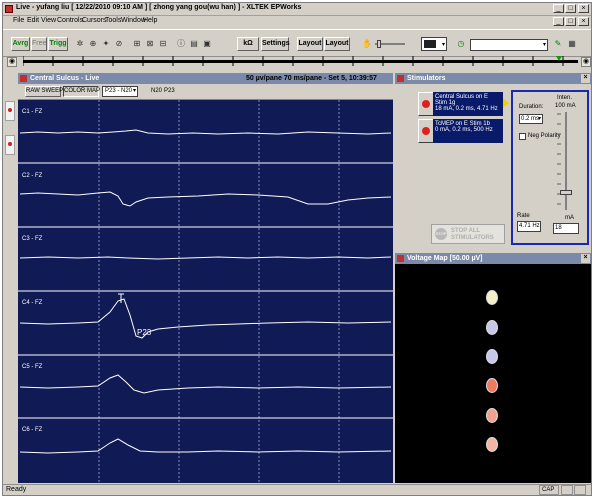 Image resolution: width=594 pixels, height=498 pixels. What do you see at coordinates (506, 103) in the screenshot?
I see `selected-arrow-icon` at bounding box center [506, 103].